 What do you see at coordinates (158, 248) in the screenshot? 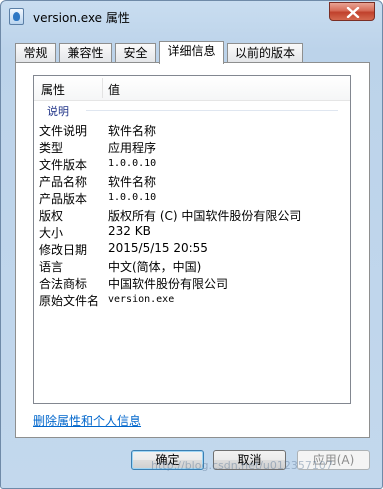
I see `property-value: 2015/5/15 20:55` at bounding box center [158, 248].